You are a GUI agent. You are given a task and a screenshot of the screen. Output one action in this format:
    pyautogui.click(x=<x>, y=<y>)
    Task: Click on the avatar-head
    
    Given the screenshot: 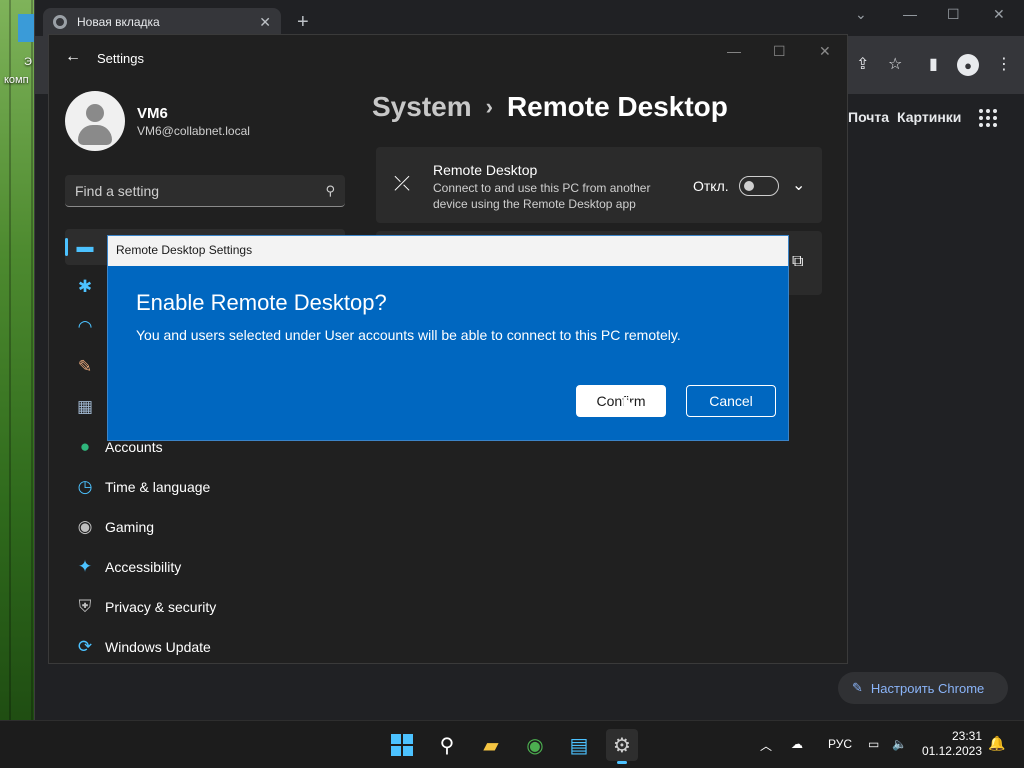 What is the action you would take?
    pyautogui.click(x=95, y=113)
    